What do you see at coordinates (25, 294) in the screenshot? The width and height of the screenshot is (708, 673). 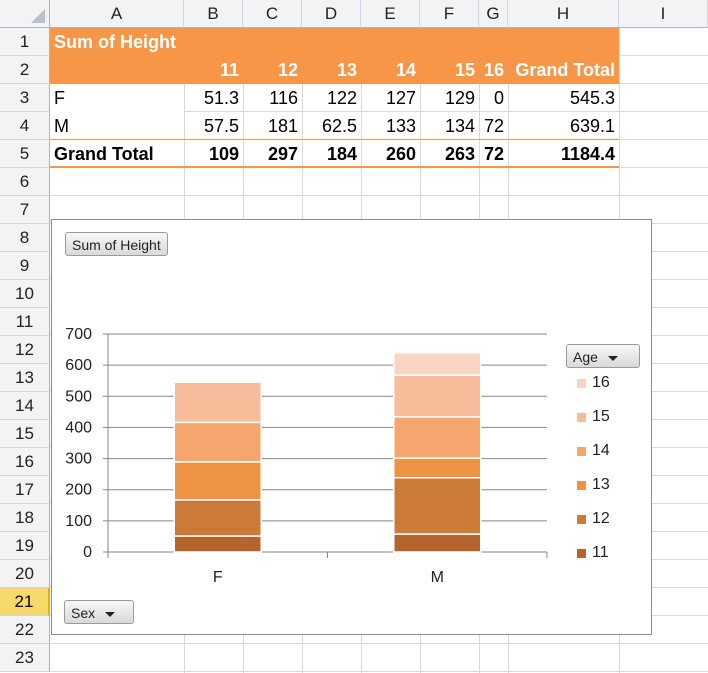 I see `row-header-10: 10` at bounding box center [25, 294].